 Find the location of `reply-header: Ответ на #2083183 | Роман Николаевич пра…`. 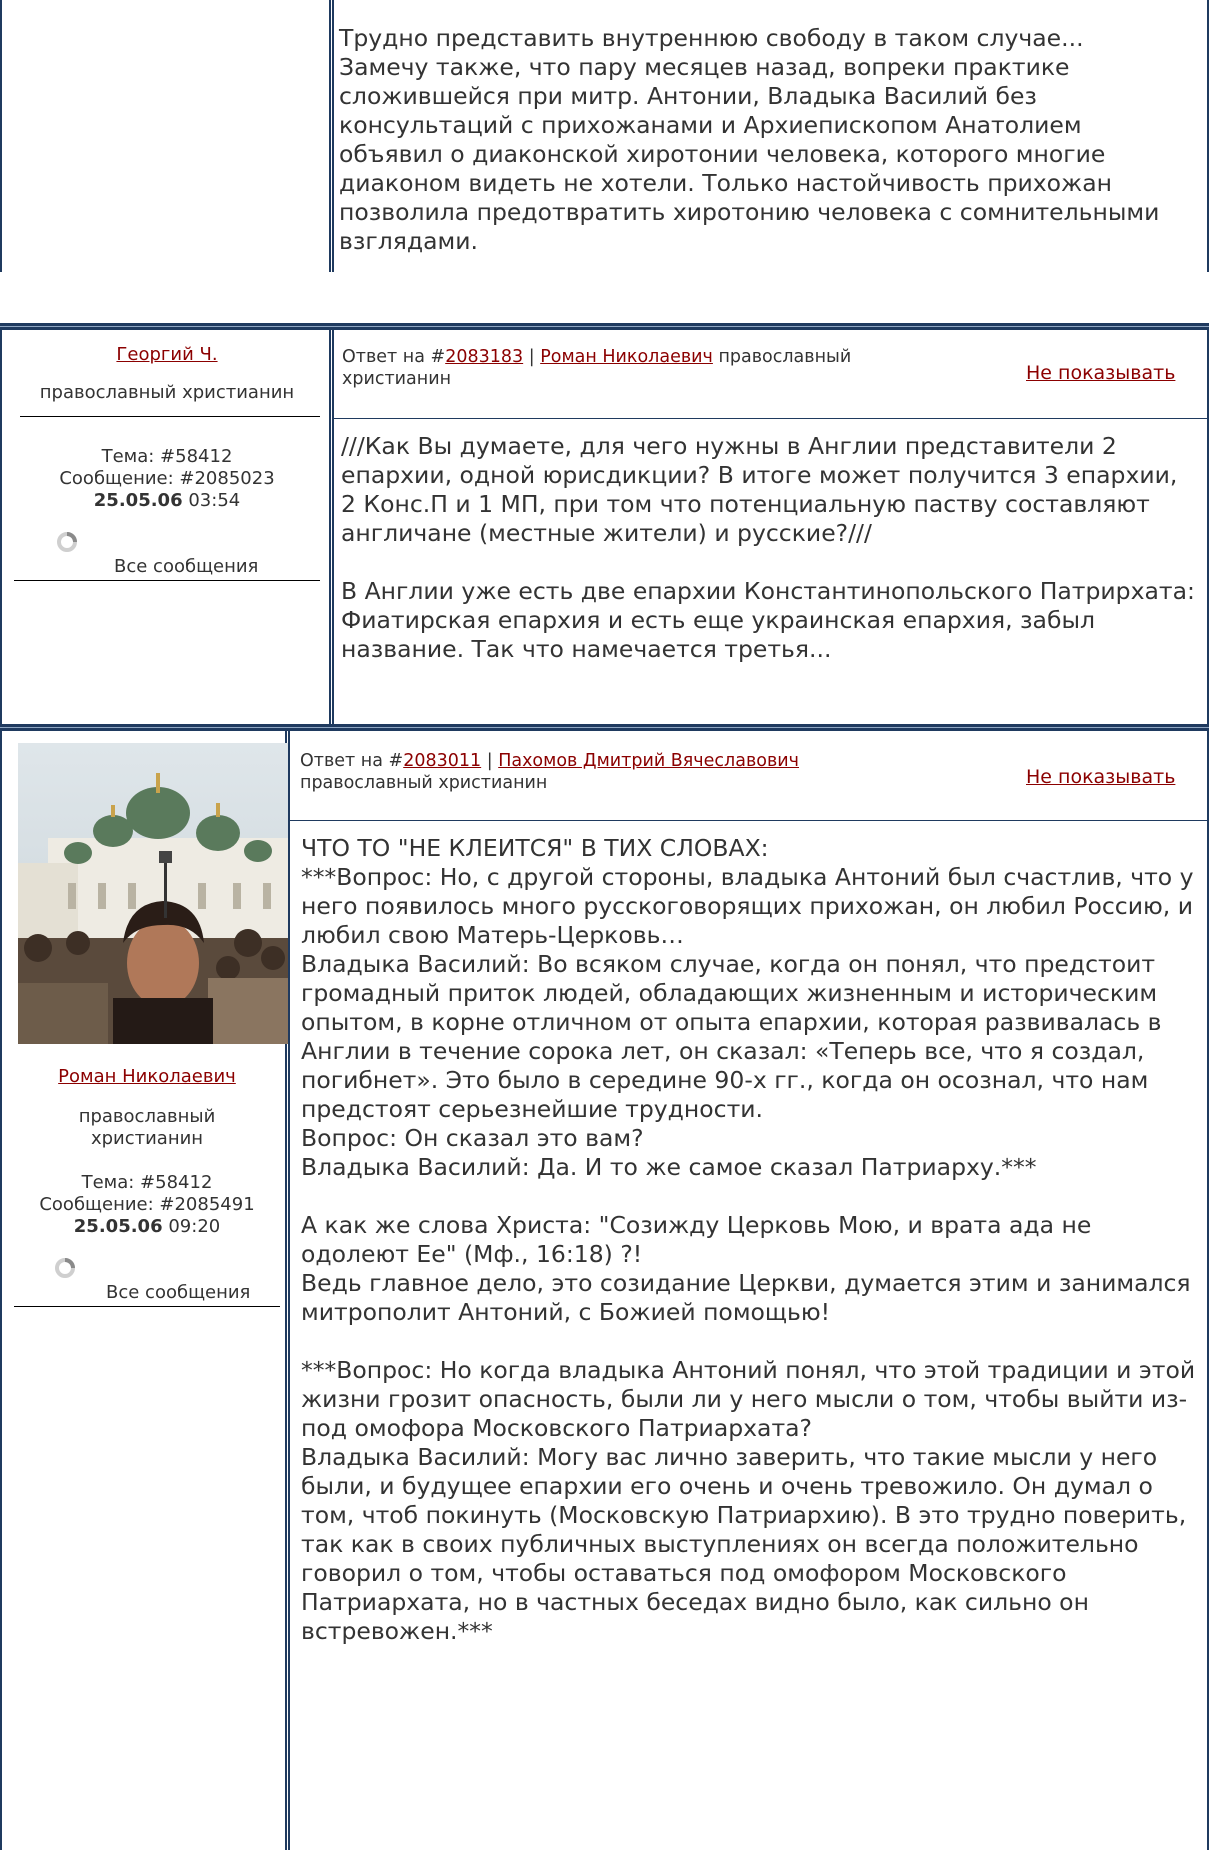

reply-header: Ответ на #2083183 | Роман Николаевич пра… is located at coordinates (642, 368).